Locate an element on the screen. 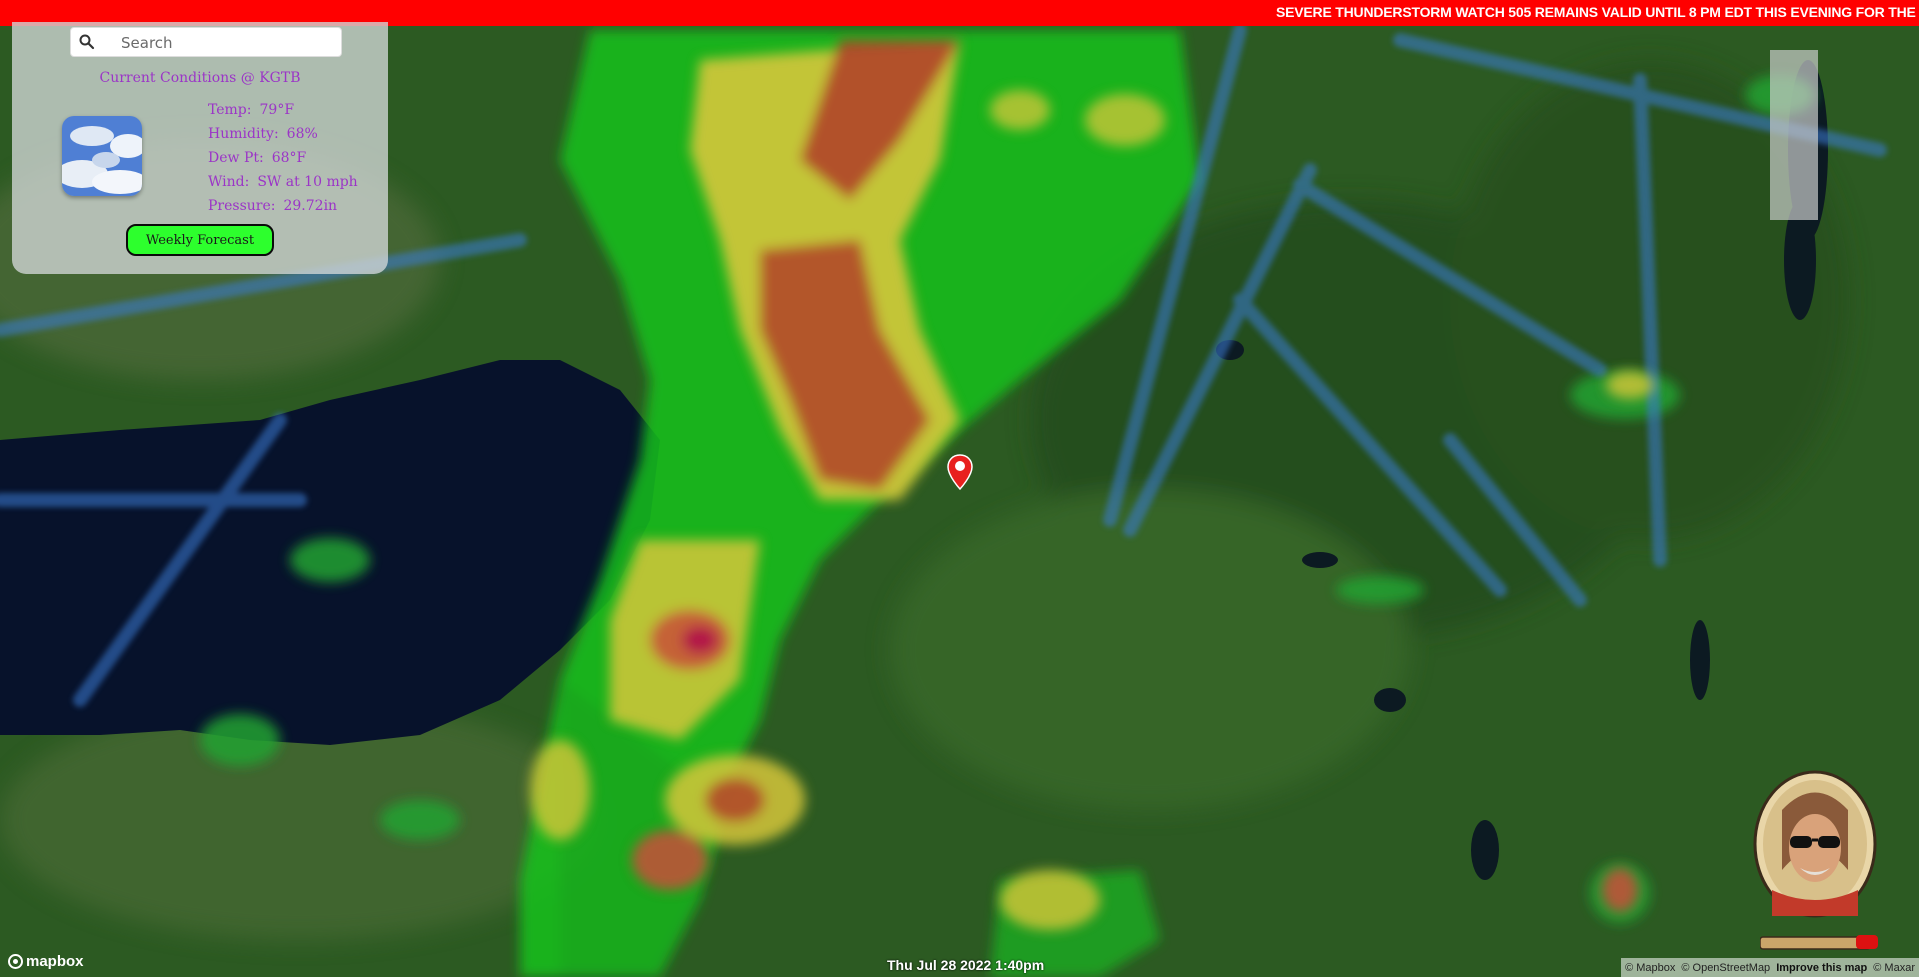  temp-label: Temp: is located at coordinates (230, 110).